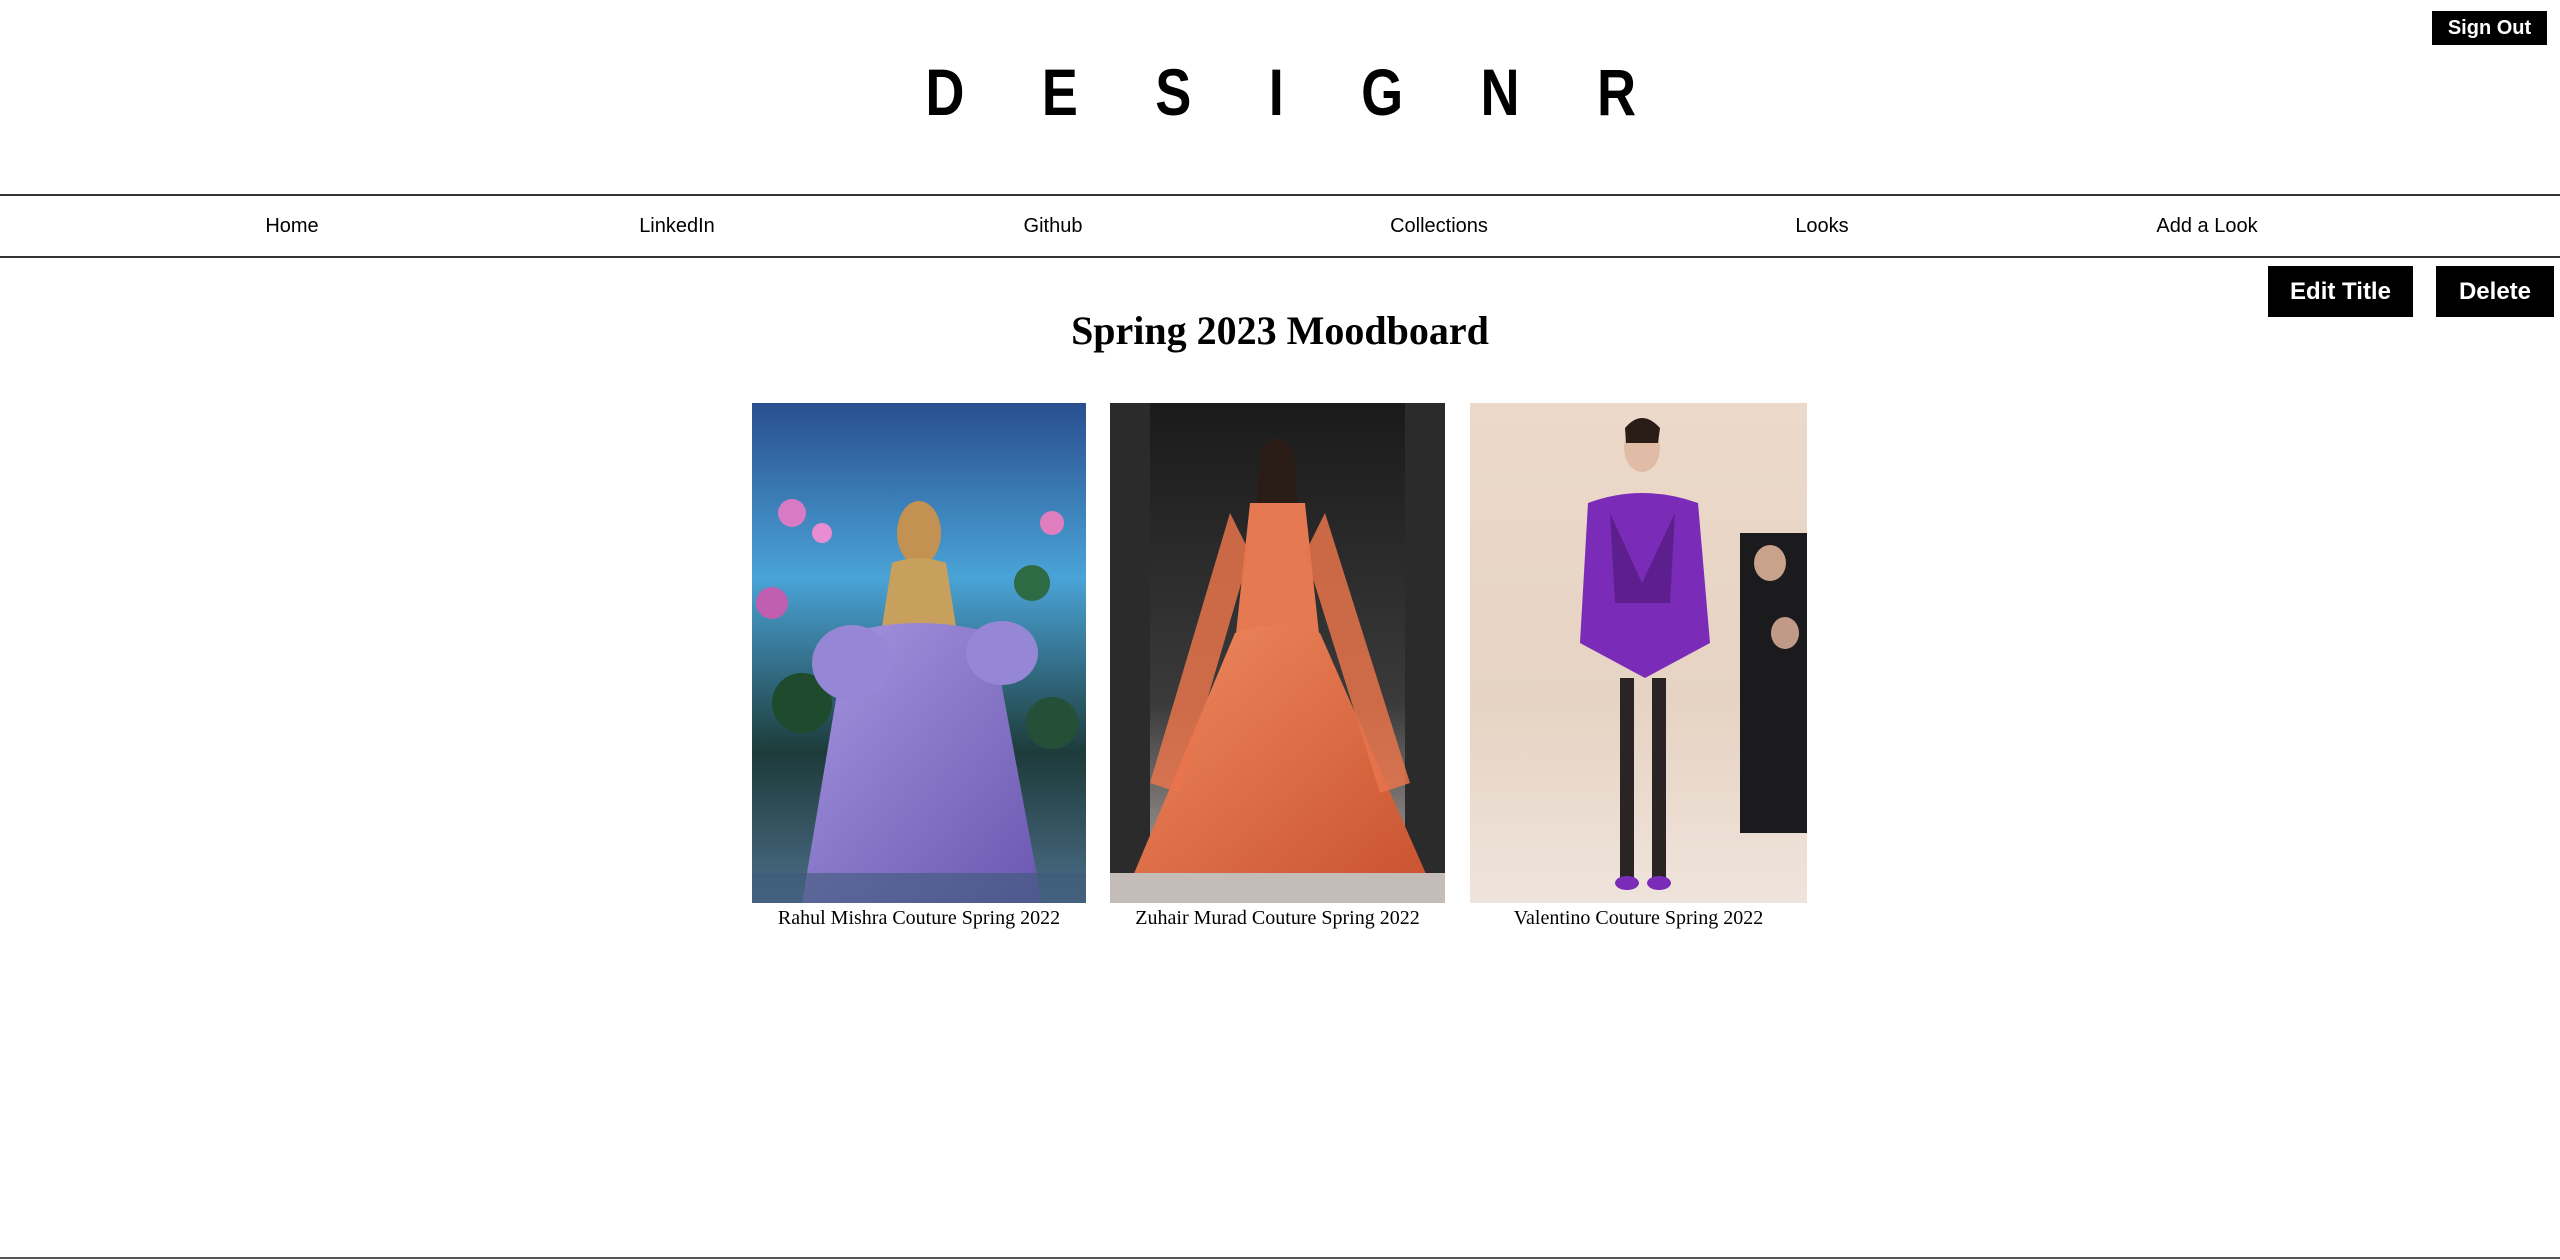  What do you see at coordinates (1280, 1258) in the screenshot?
I see `page-bottom-border` at bounding box center [1280, 1258].